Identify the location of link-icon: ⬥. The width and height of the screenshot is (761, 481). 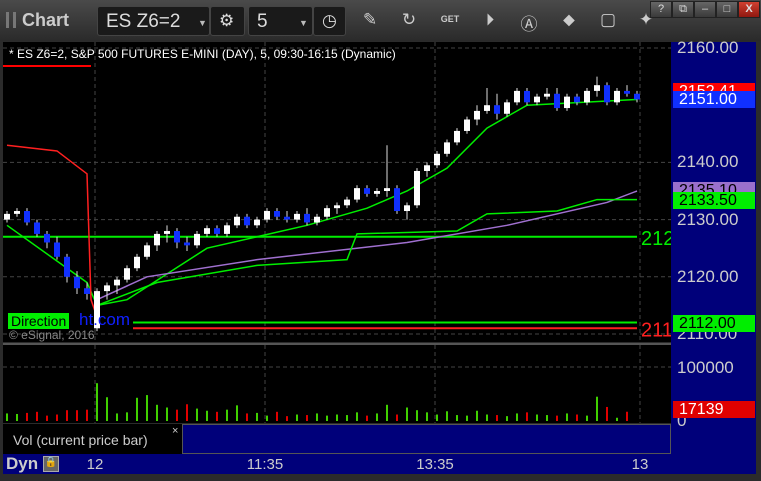
(569, 20).